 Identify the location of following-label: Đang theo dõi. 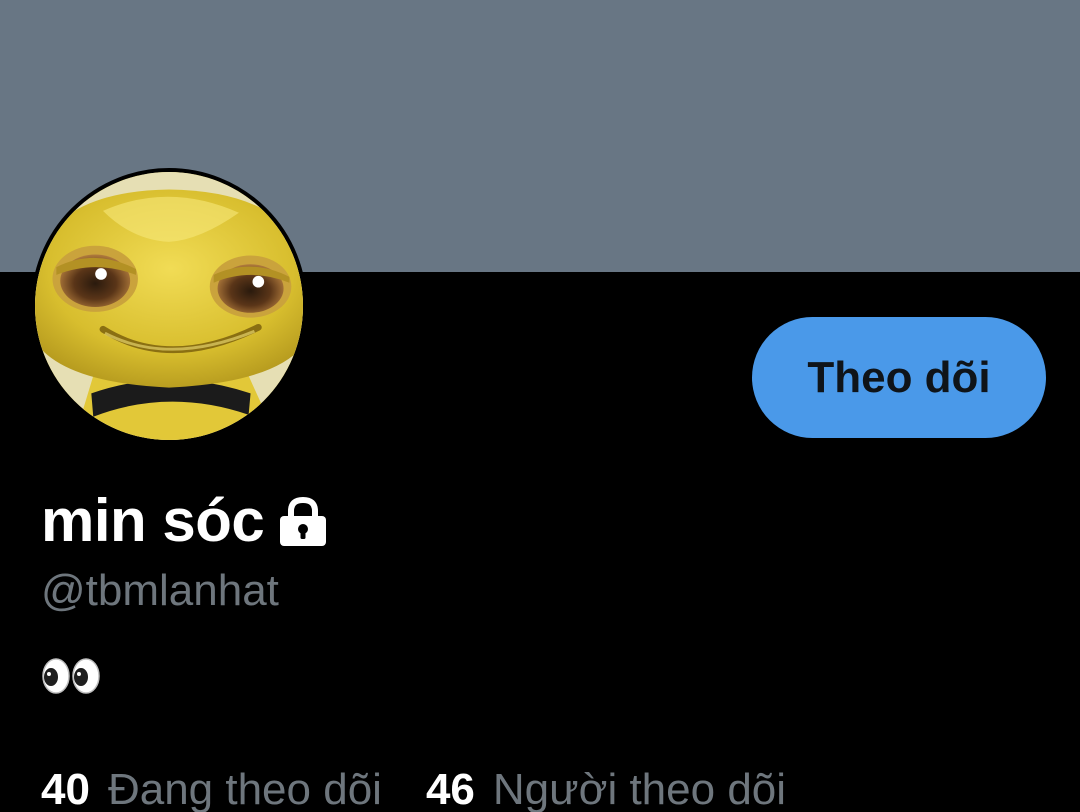
(244, 788).